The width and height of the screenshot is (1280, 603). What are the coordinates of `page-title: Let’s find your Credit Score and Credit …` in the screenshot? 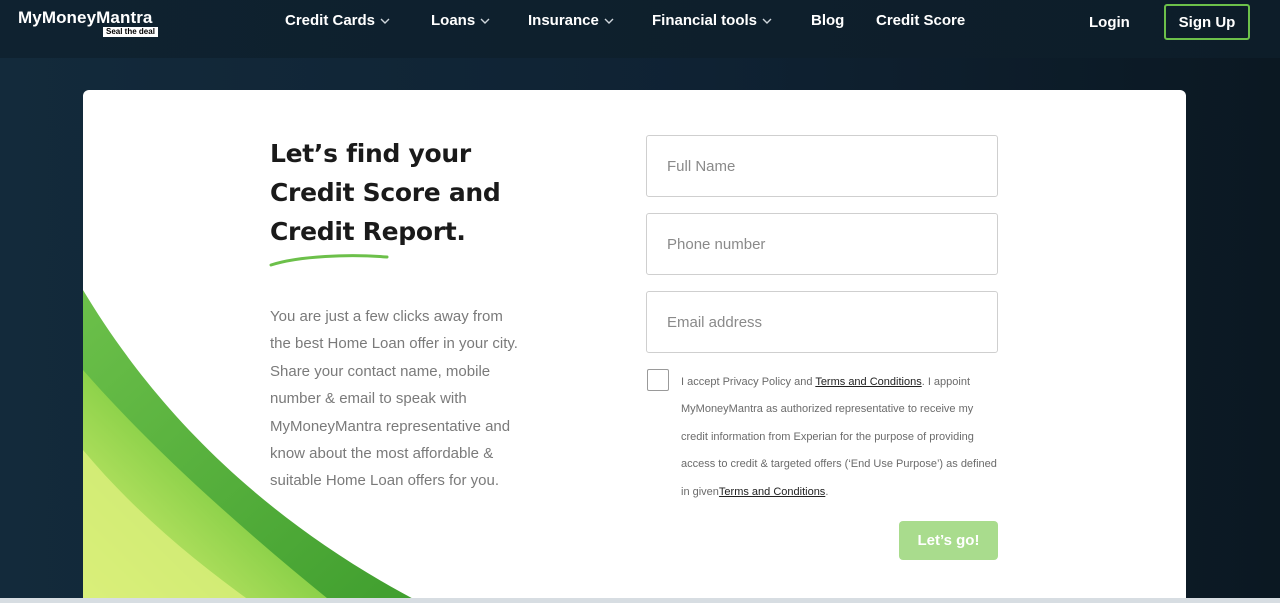 It's located at (385, 192).